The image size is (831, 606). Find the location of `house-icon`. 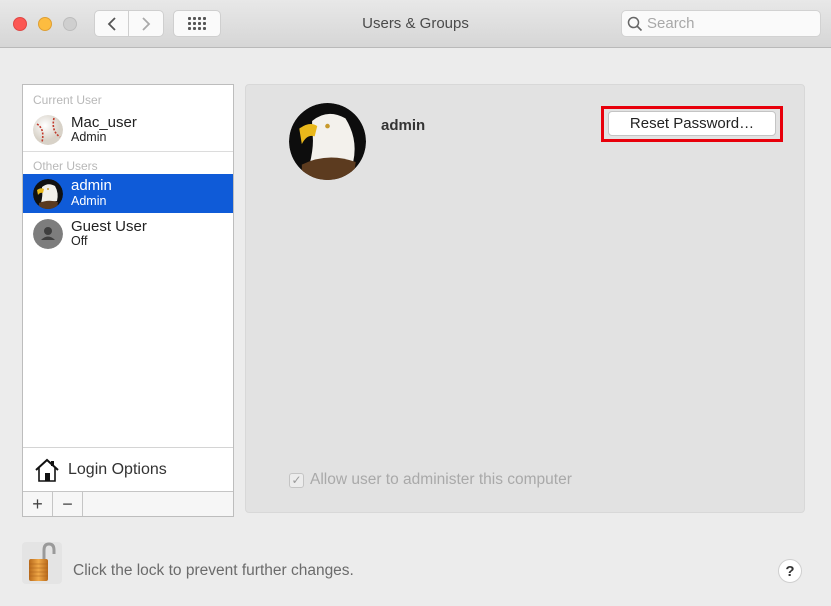

house-icon is located at coordinates (47, 470).